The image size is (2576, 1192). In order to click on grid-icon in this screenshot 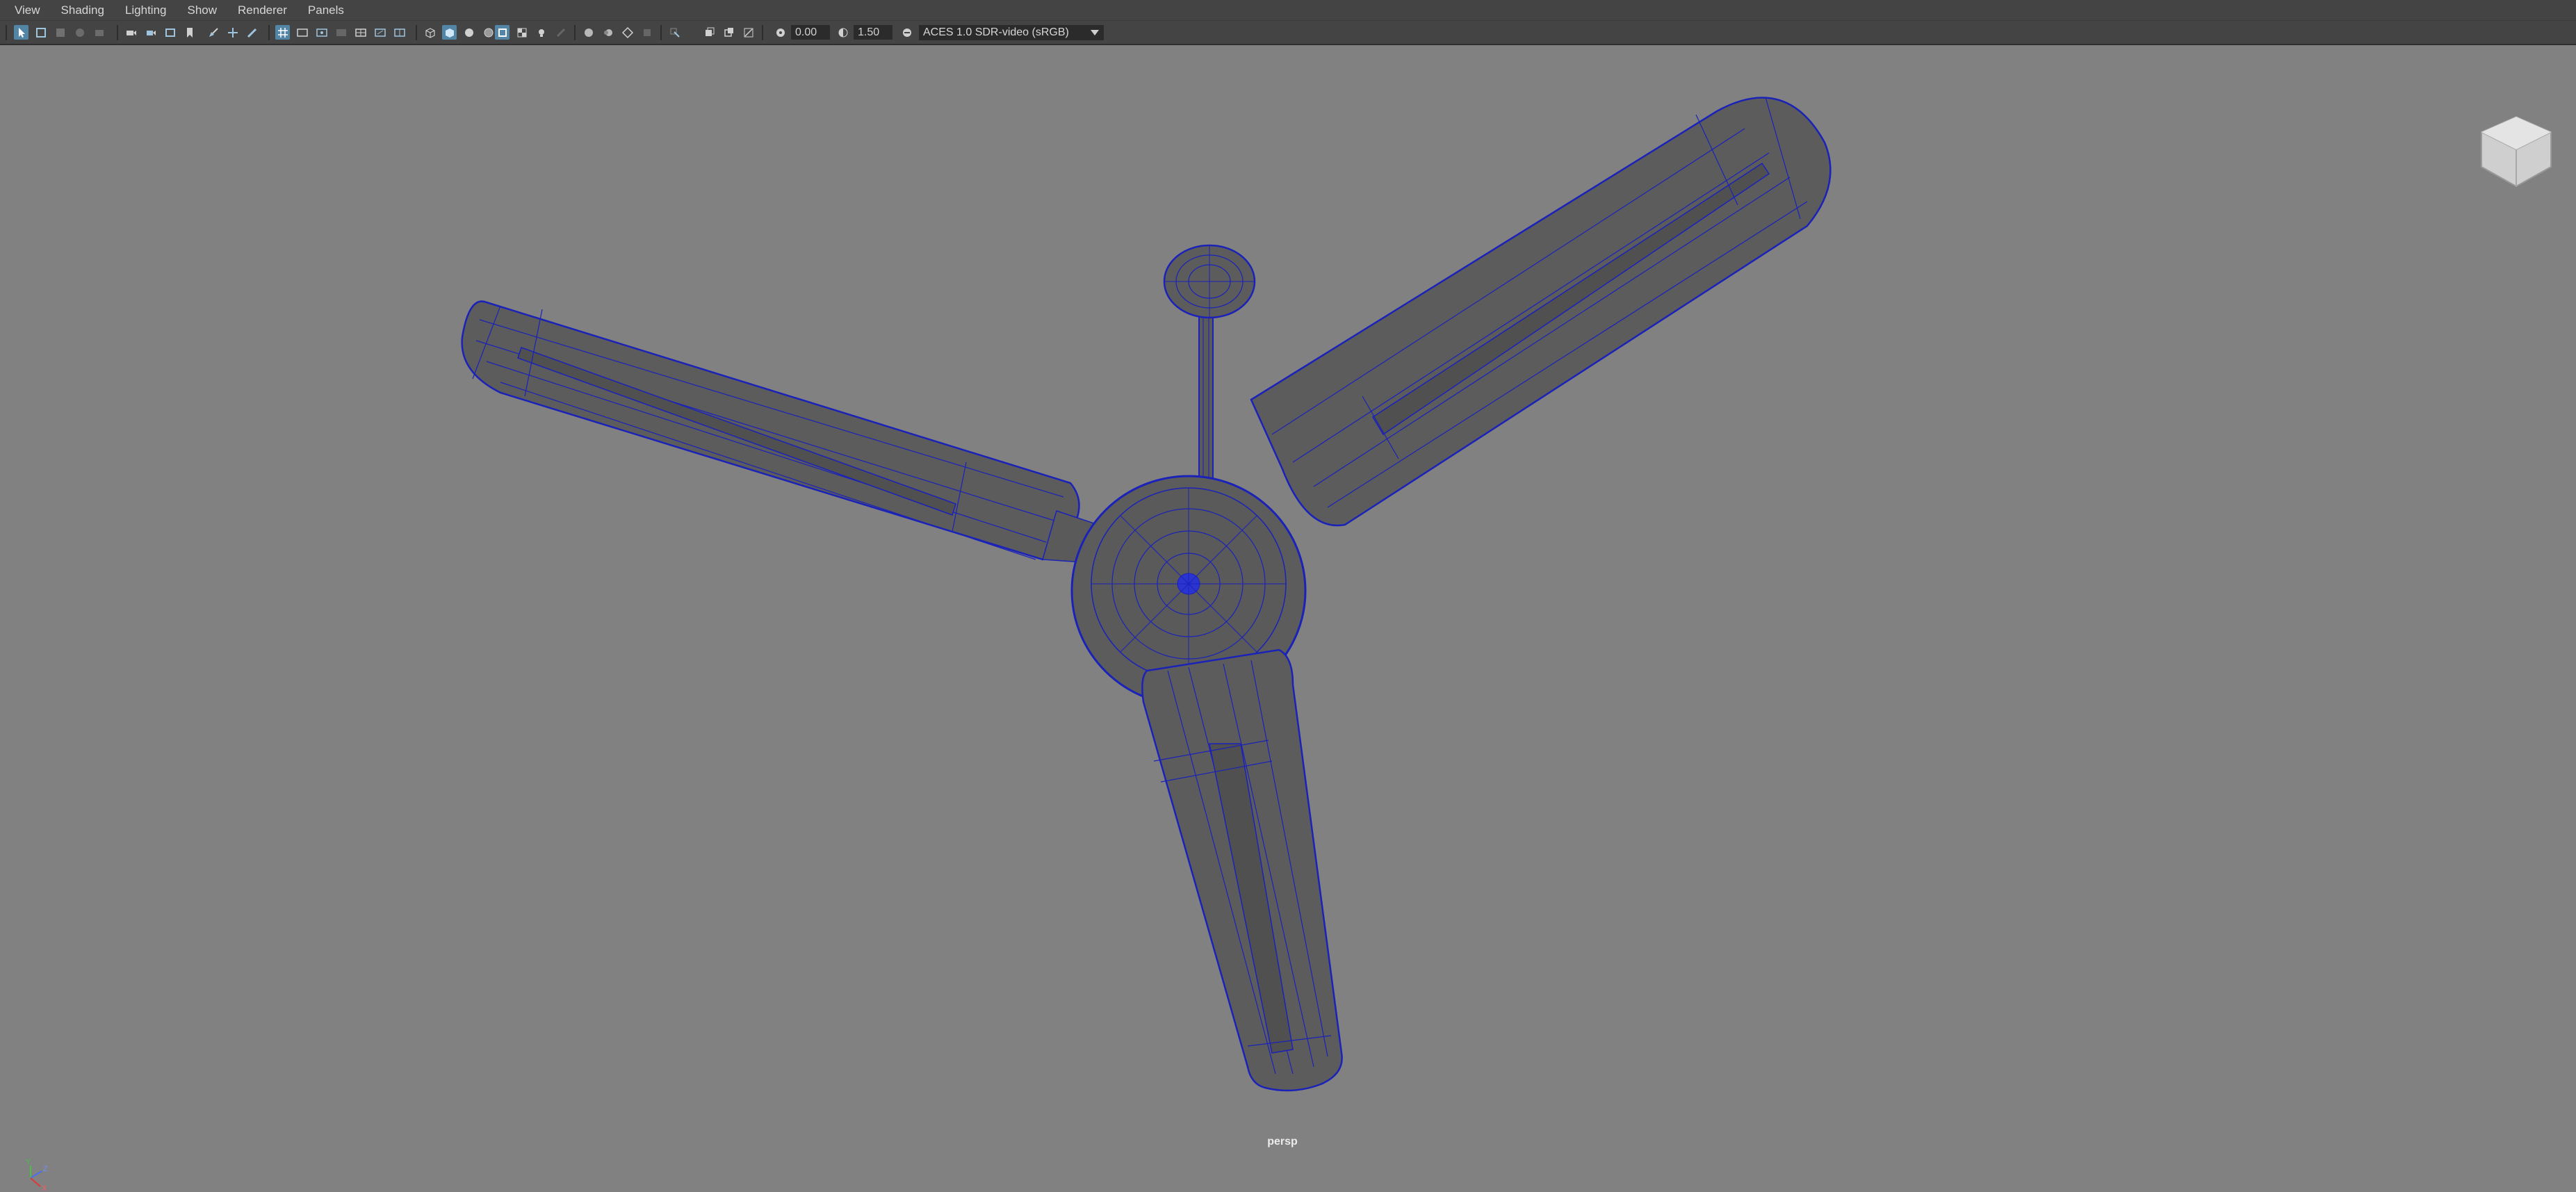, I will do `click(282, 33)`.